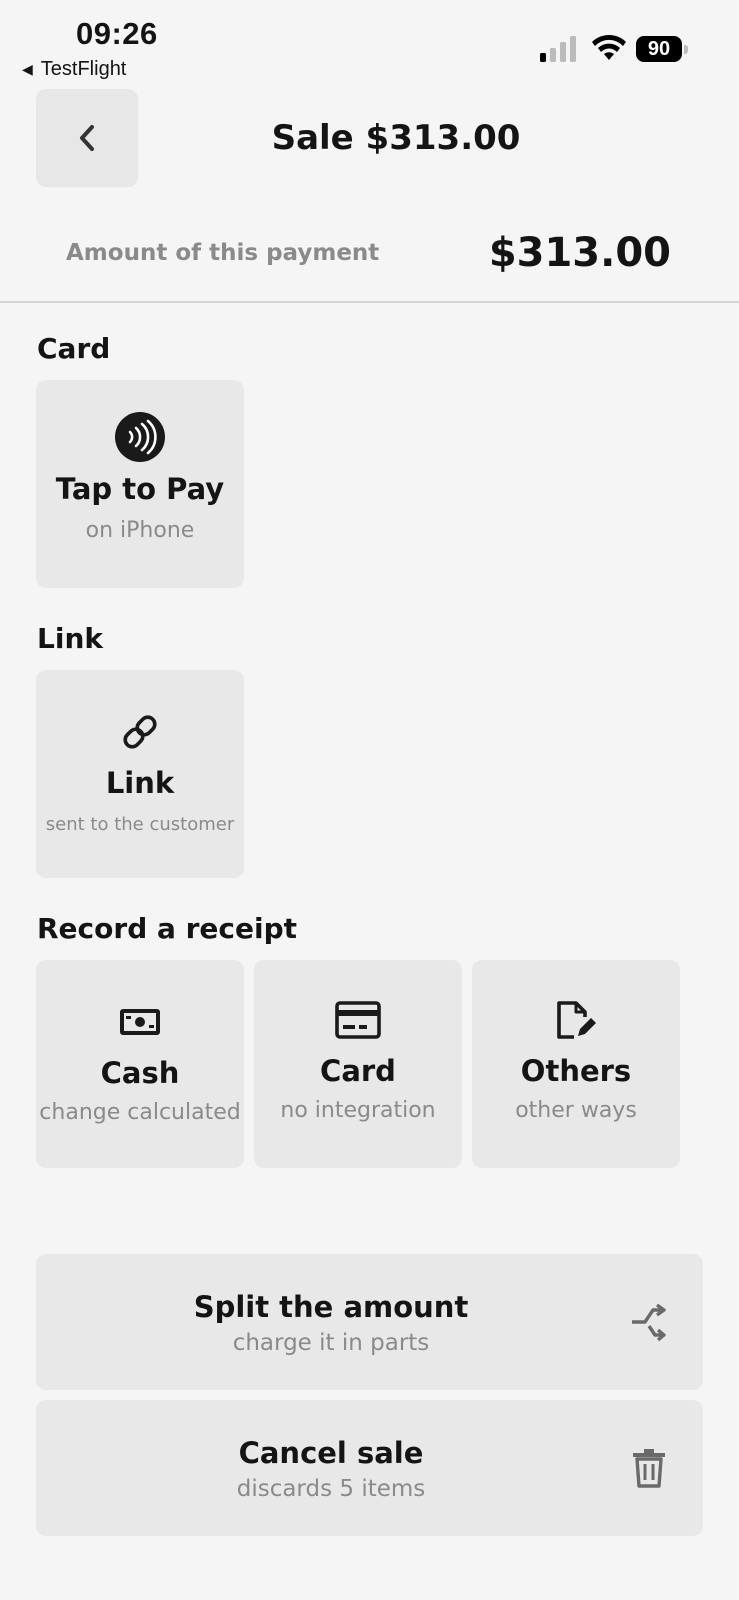  I want to click on section-title-link: Link, so click(70, 638).